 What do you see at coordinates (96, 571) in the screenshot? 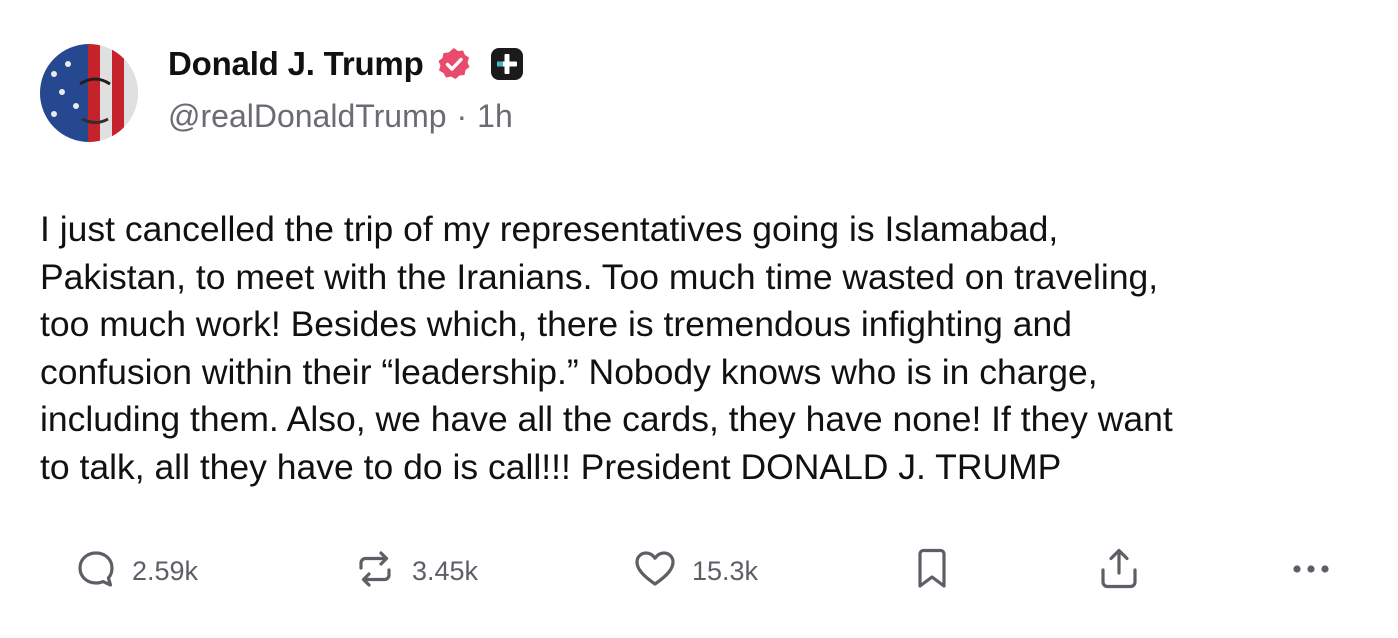
I see `reply-bubble-icon` at bounding box center [96, 571].